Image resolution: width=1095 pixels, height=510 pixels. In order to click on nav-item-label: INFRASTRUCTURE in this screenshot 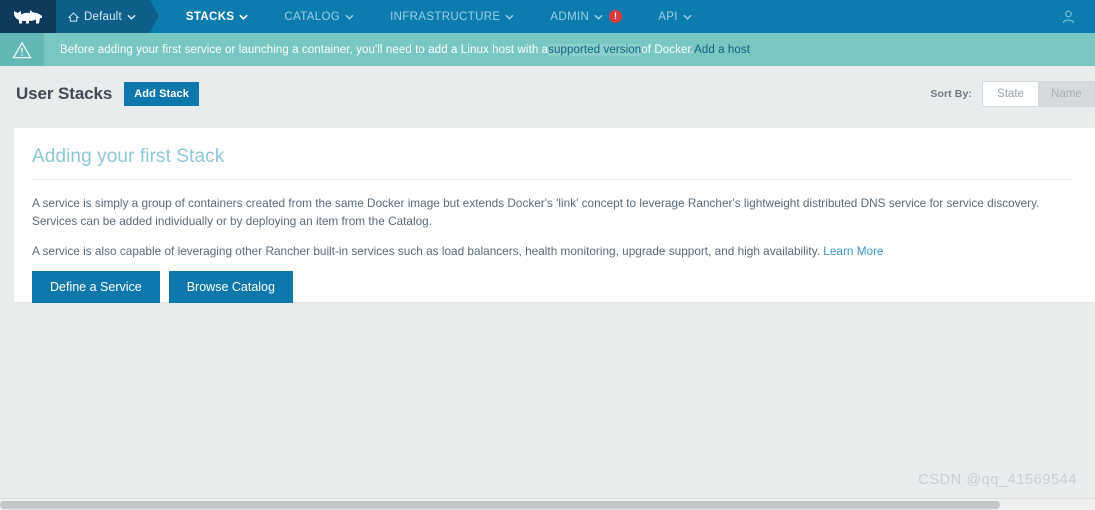, I will do `click(445, 16)`.